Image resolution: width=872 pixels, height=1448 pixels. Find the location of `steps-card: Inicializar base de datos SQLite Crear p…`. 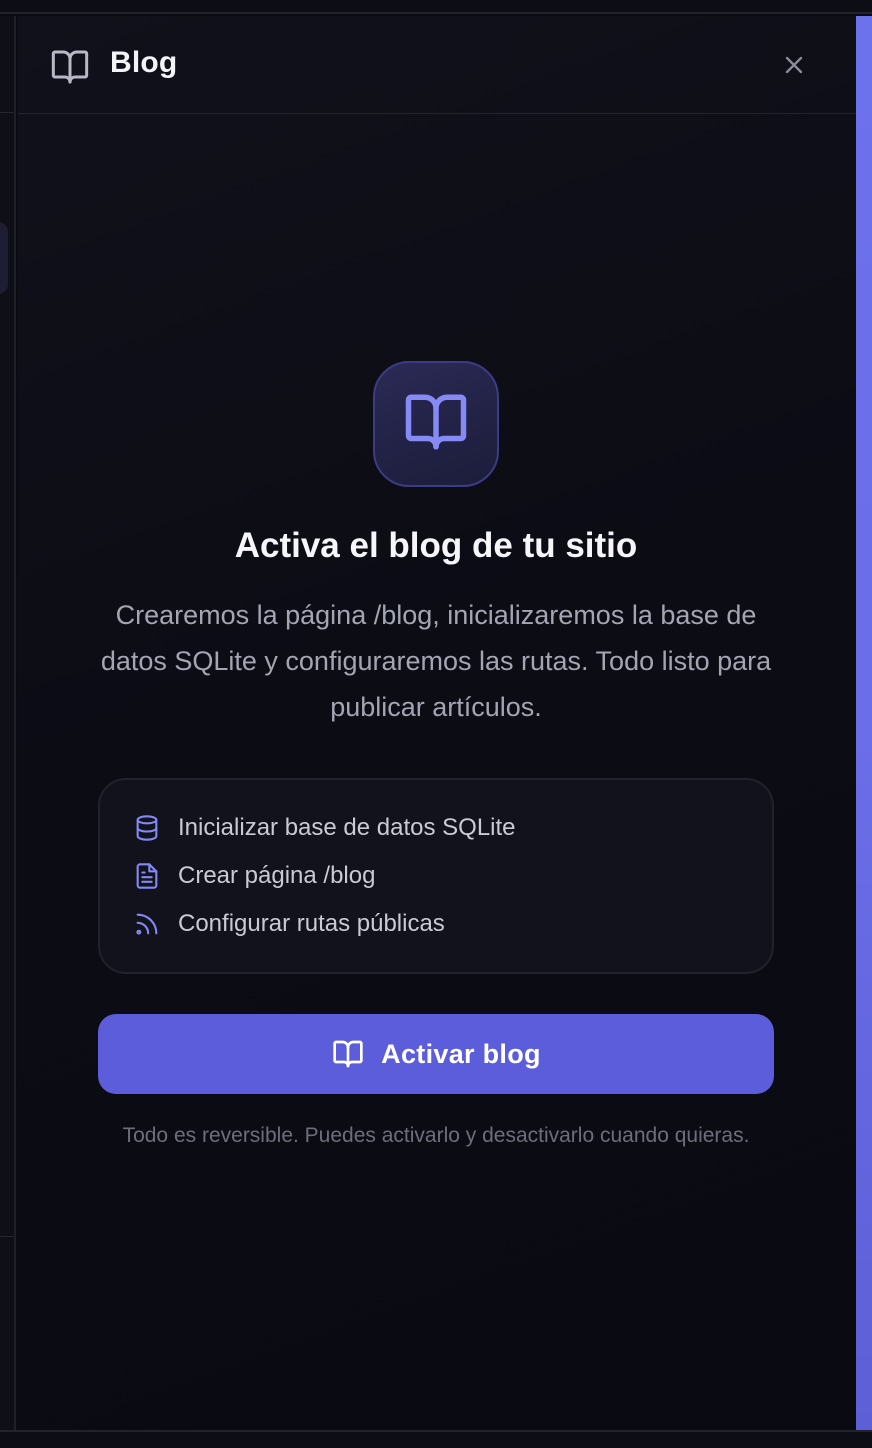

steps-card: Inicializar base de datos SQLite Crear p… is located at coordinates (436, 876).